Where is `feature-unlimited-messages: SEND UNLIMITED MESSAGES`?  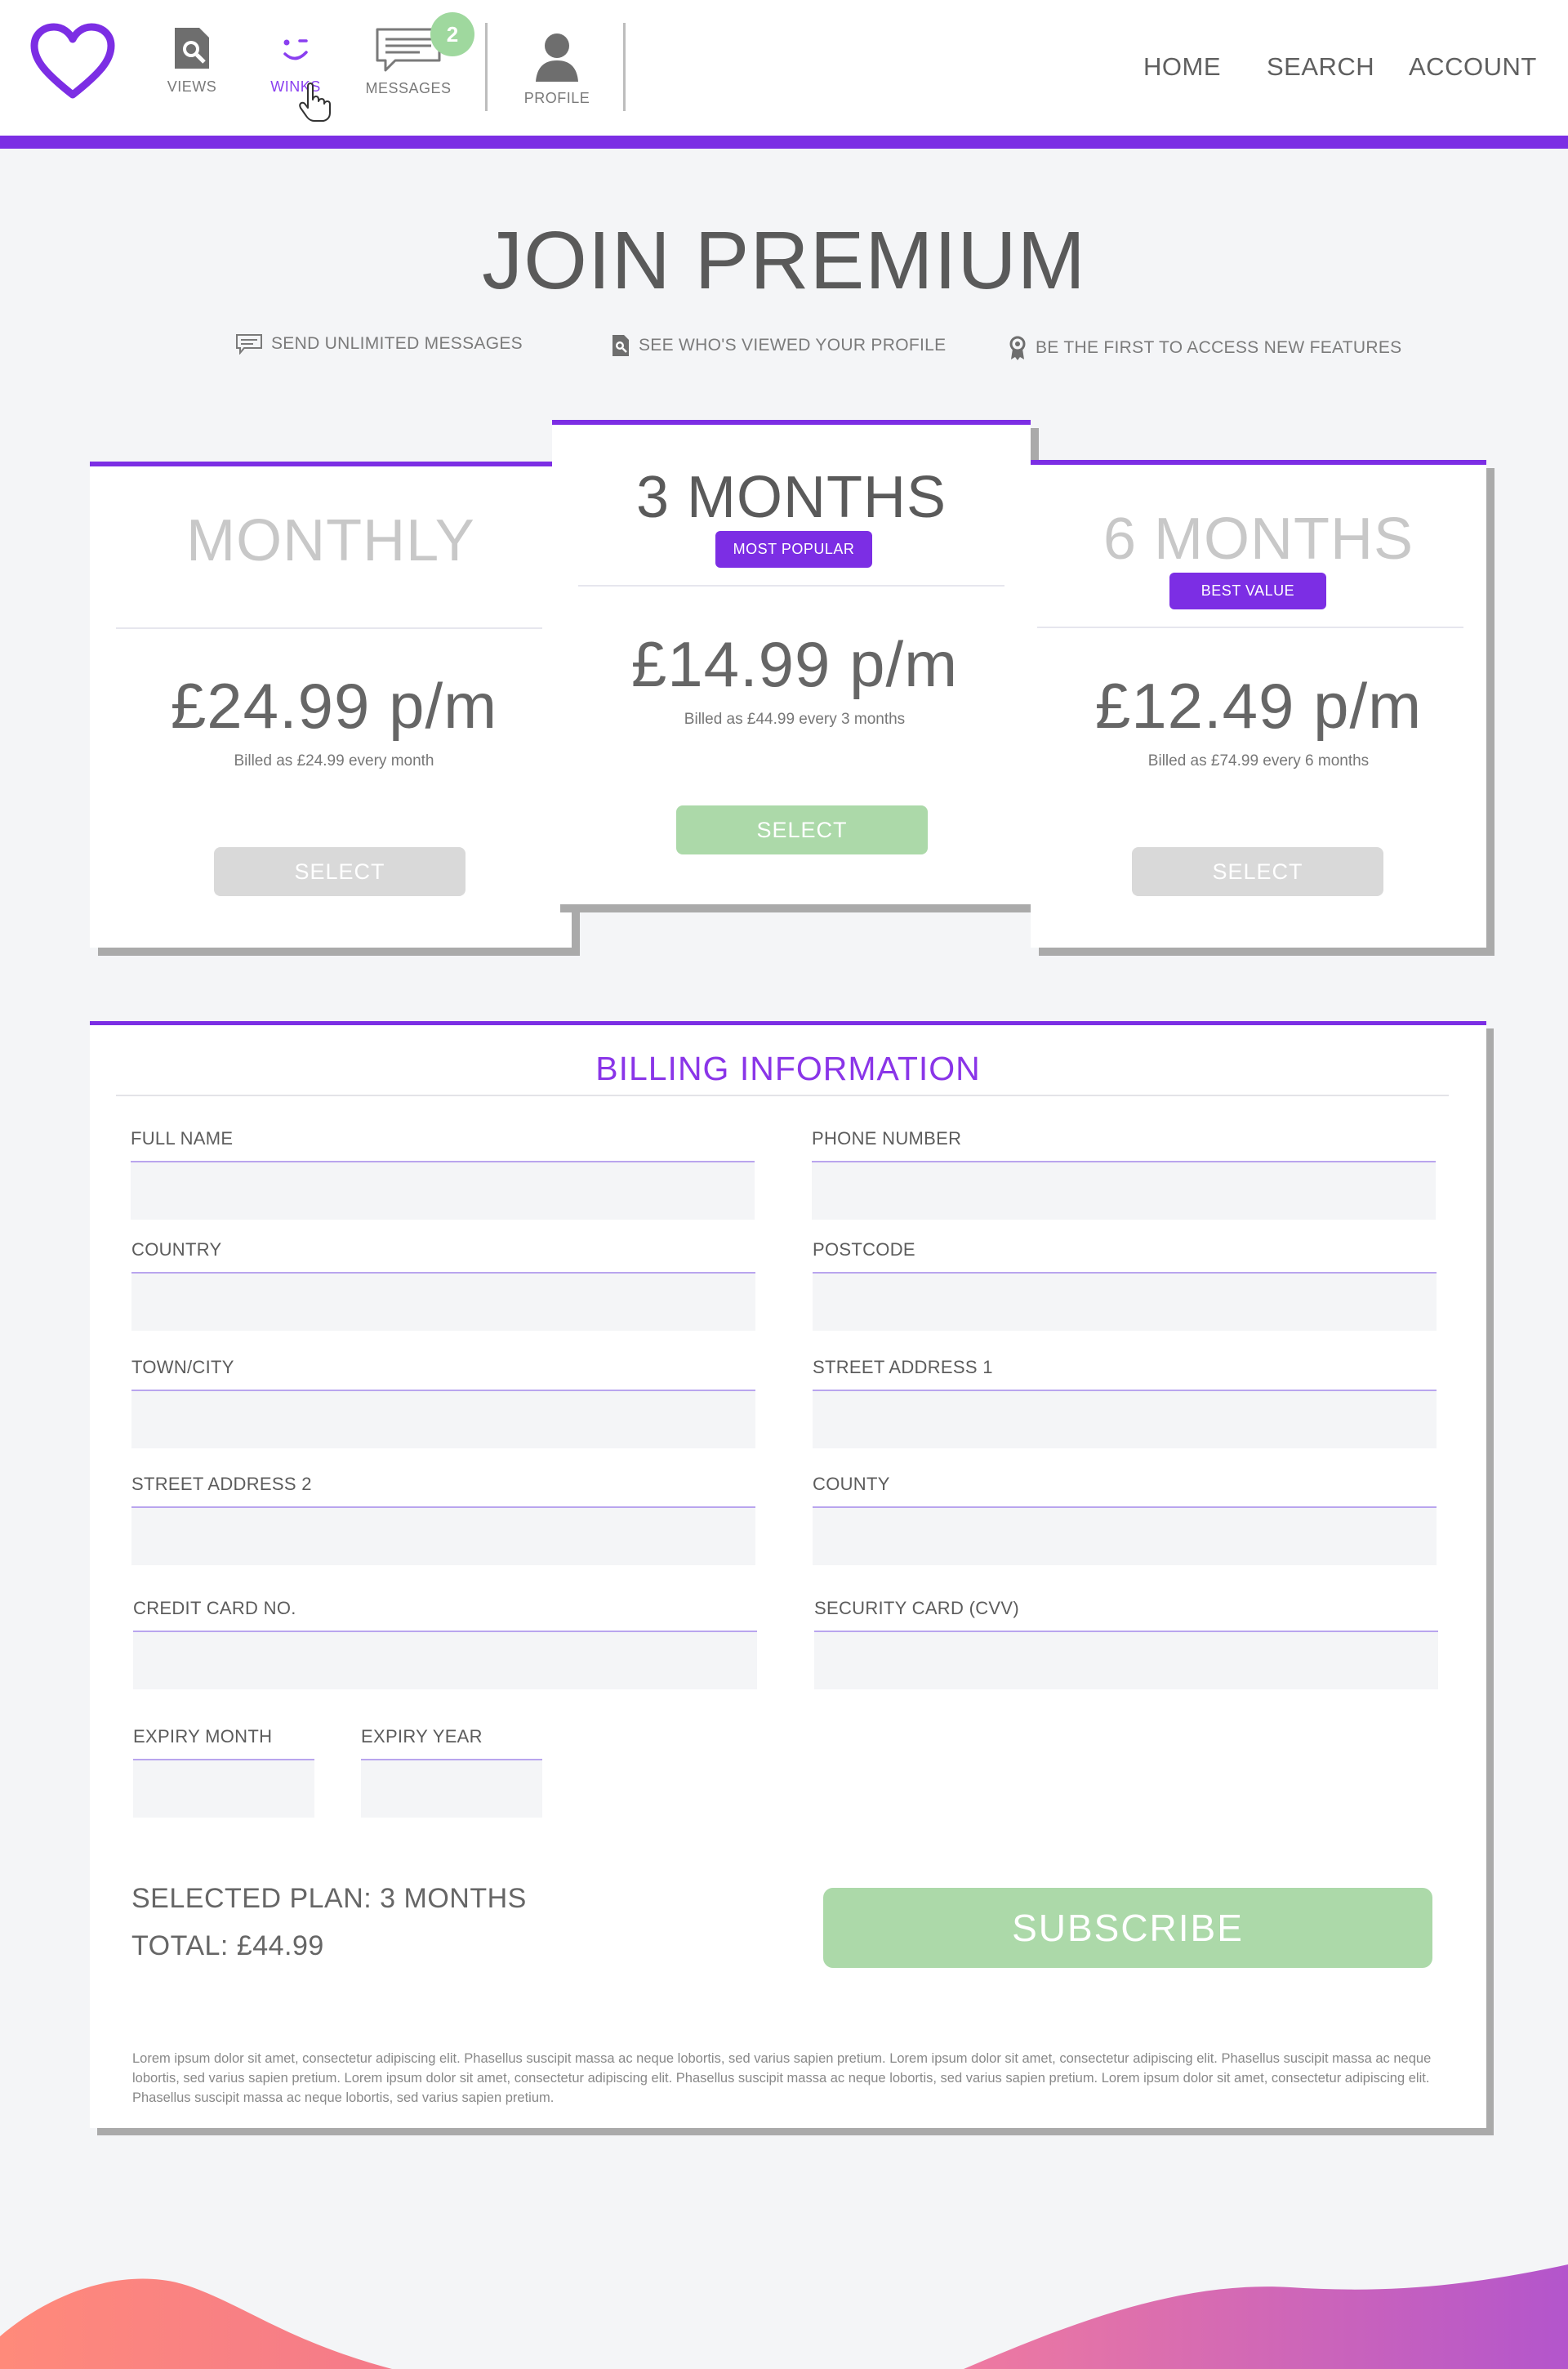 feature-unlimited-messages: SEND UNLIMITED MESSAGES is located at coordinates (379, 344).